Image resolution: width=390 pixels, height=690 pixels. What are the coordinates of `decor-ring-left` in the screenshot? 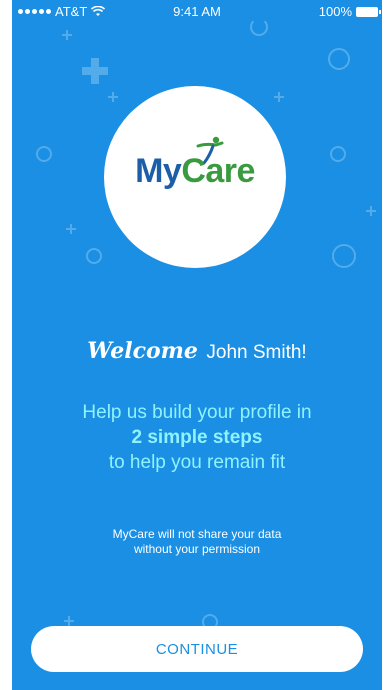 It's located at (44, 154).